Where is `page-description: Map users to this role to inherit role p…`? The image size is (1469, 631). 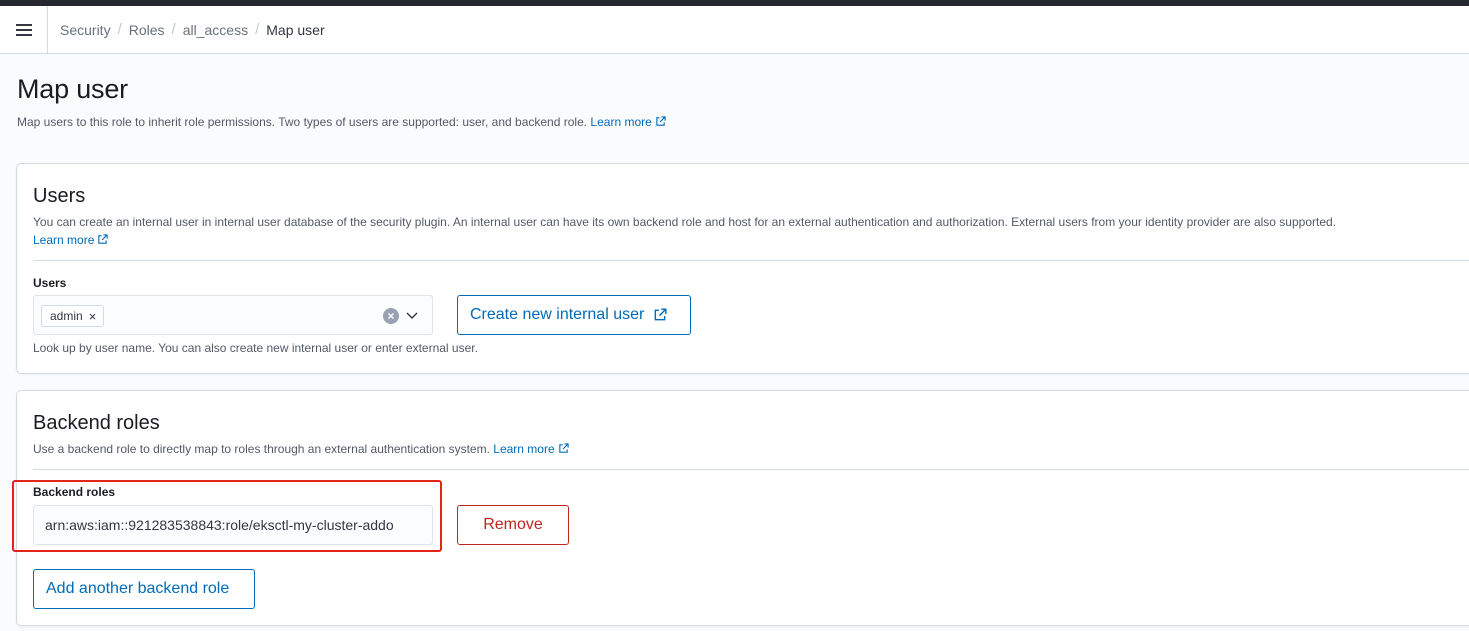 page-description: Map users to this role to inherit role p… is located at coordinates (341, 122).